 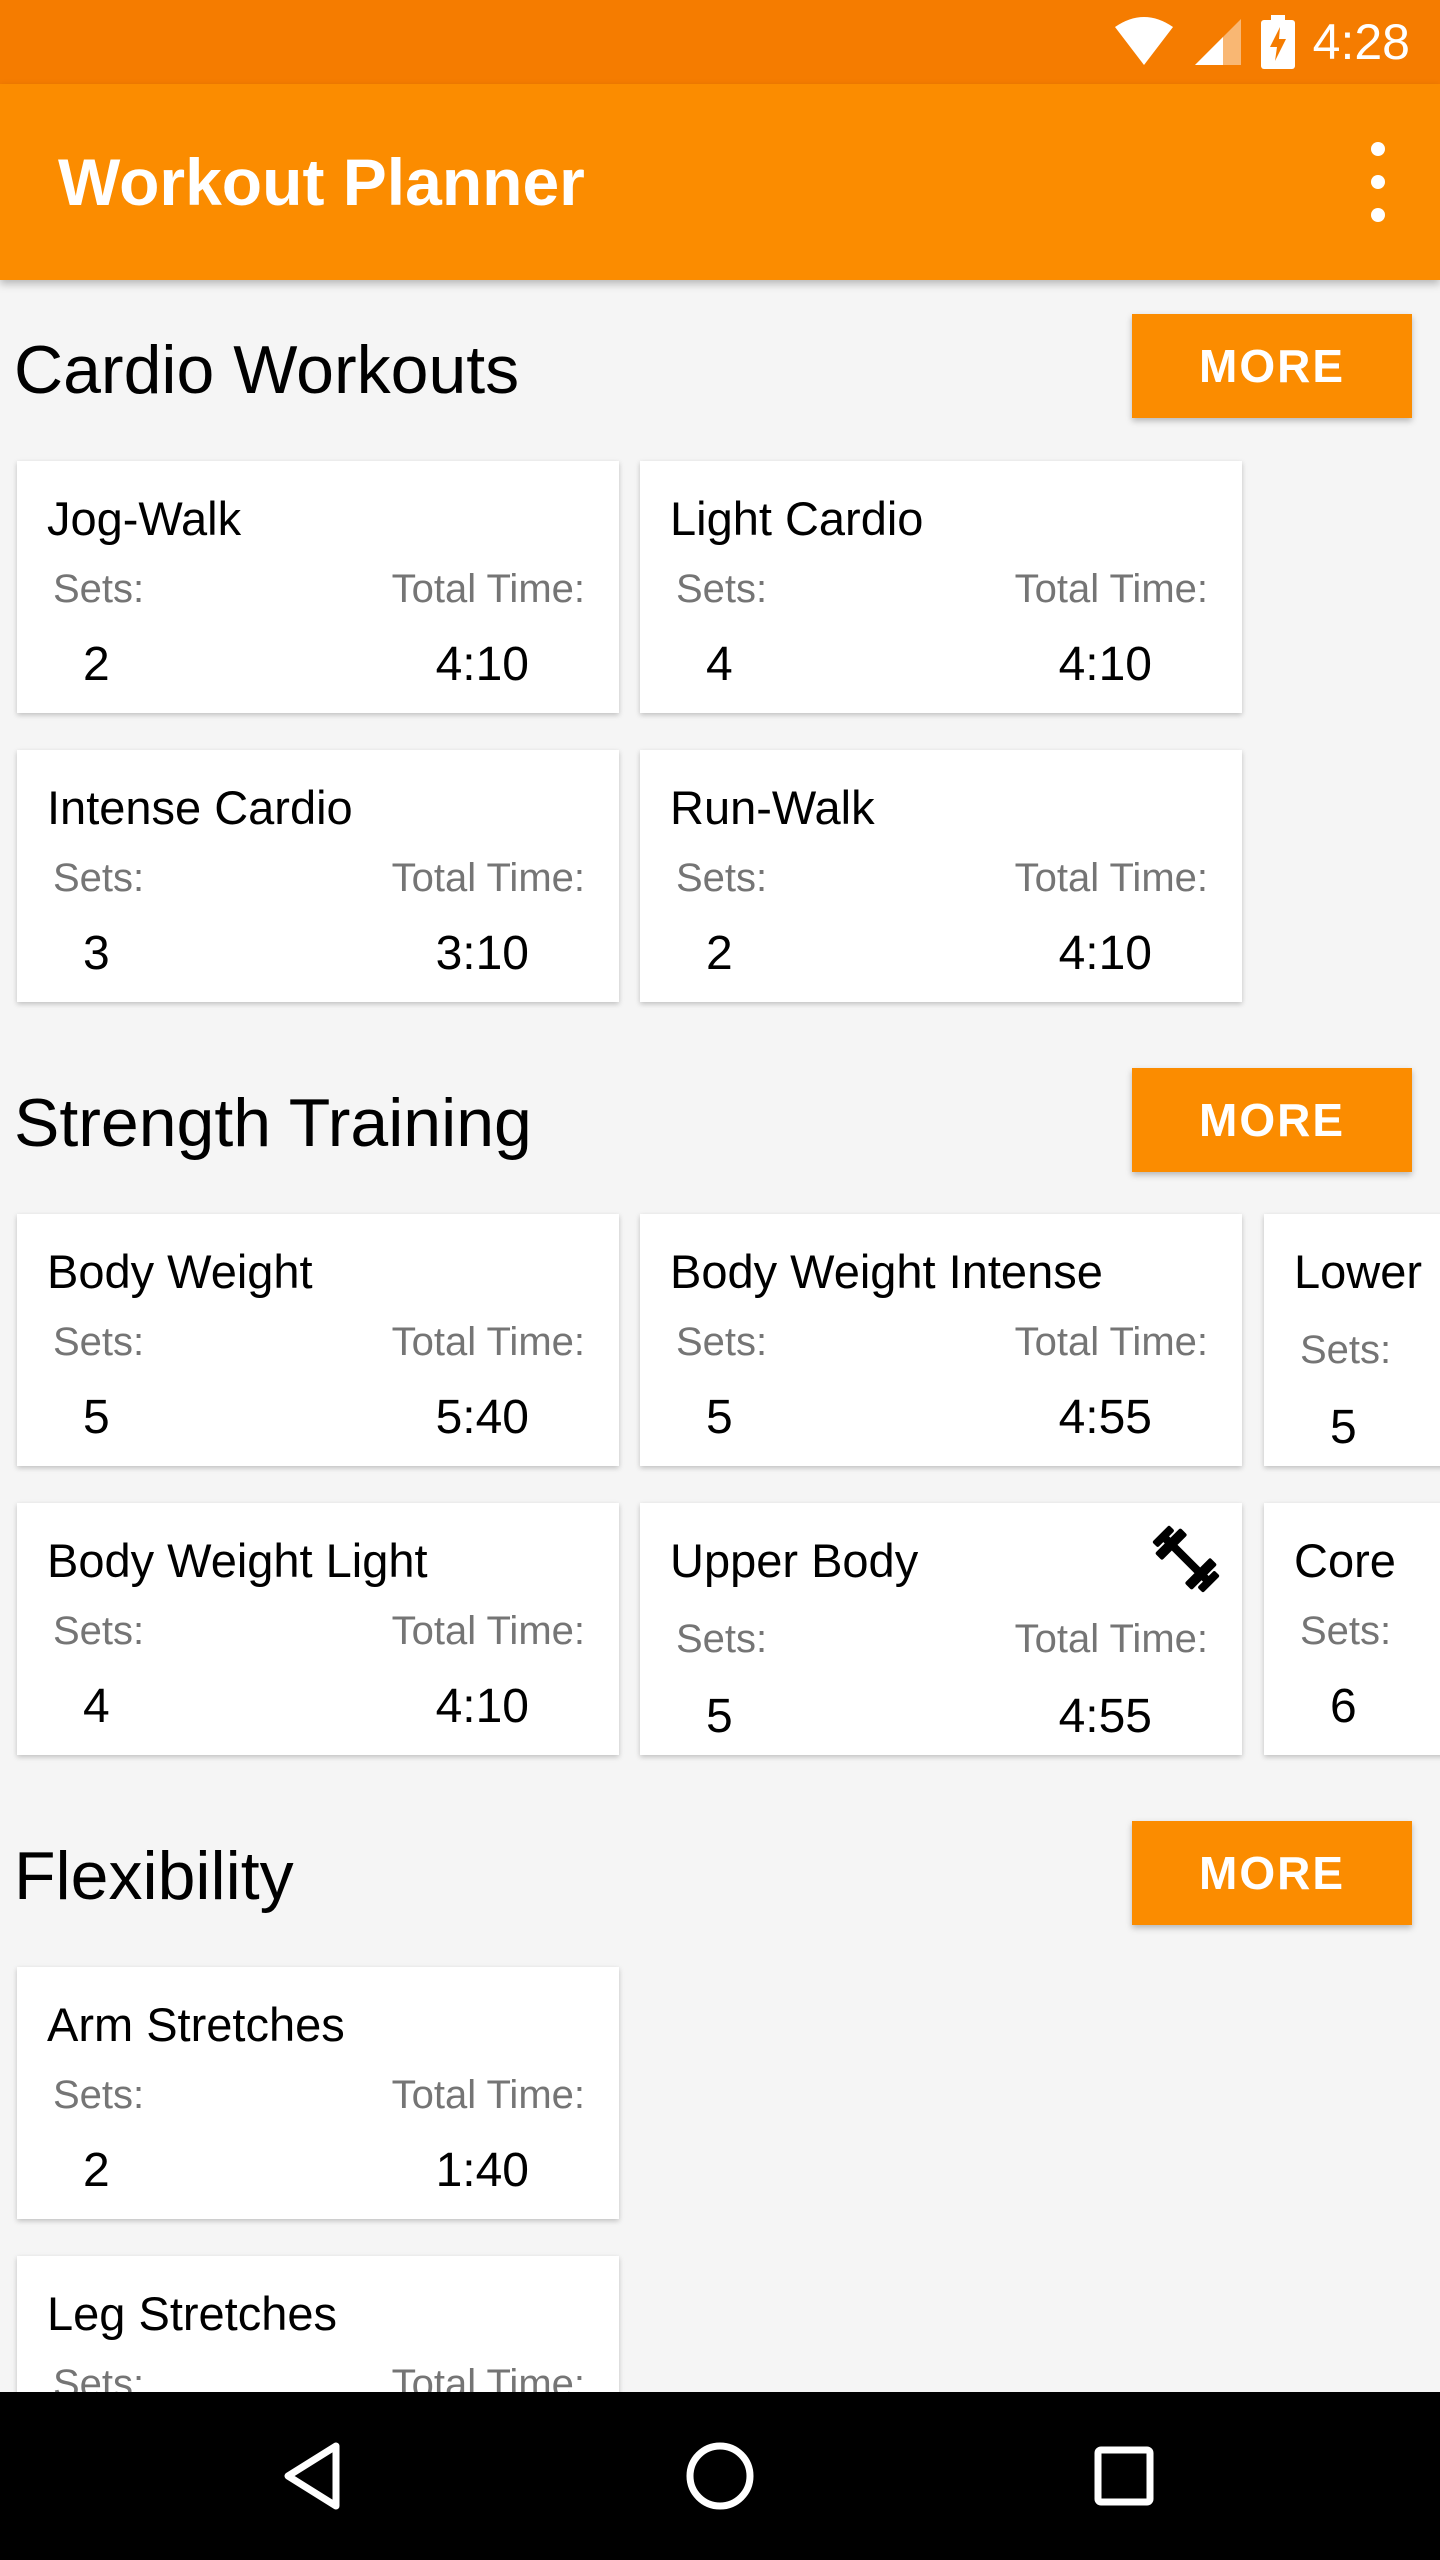 What do you see at coordinates (941, 1629) in the screenshot?
I see `workout-card-upper-body: Upper Body Sets: Total Time: 5 4:55` at bounding box center [941, 1629].